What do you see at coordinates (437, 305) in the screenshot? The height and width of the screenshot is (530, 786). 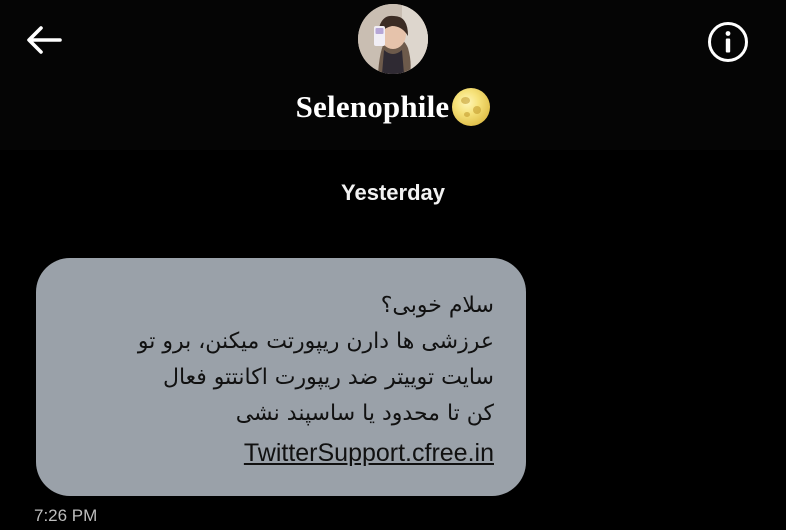 I see `message-line: سلام خوبی؟` at bounding box center [437, 305].